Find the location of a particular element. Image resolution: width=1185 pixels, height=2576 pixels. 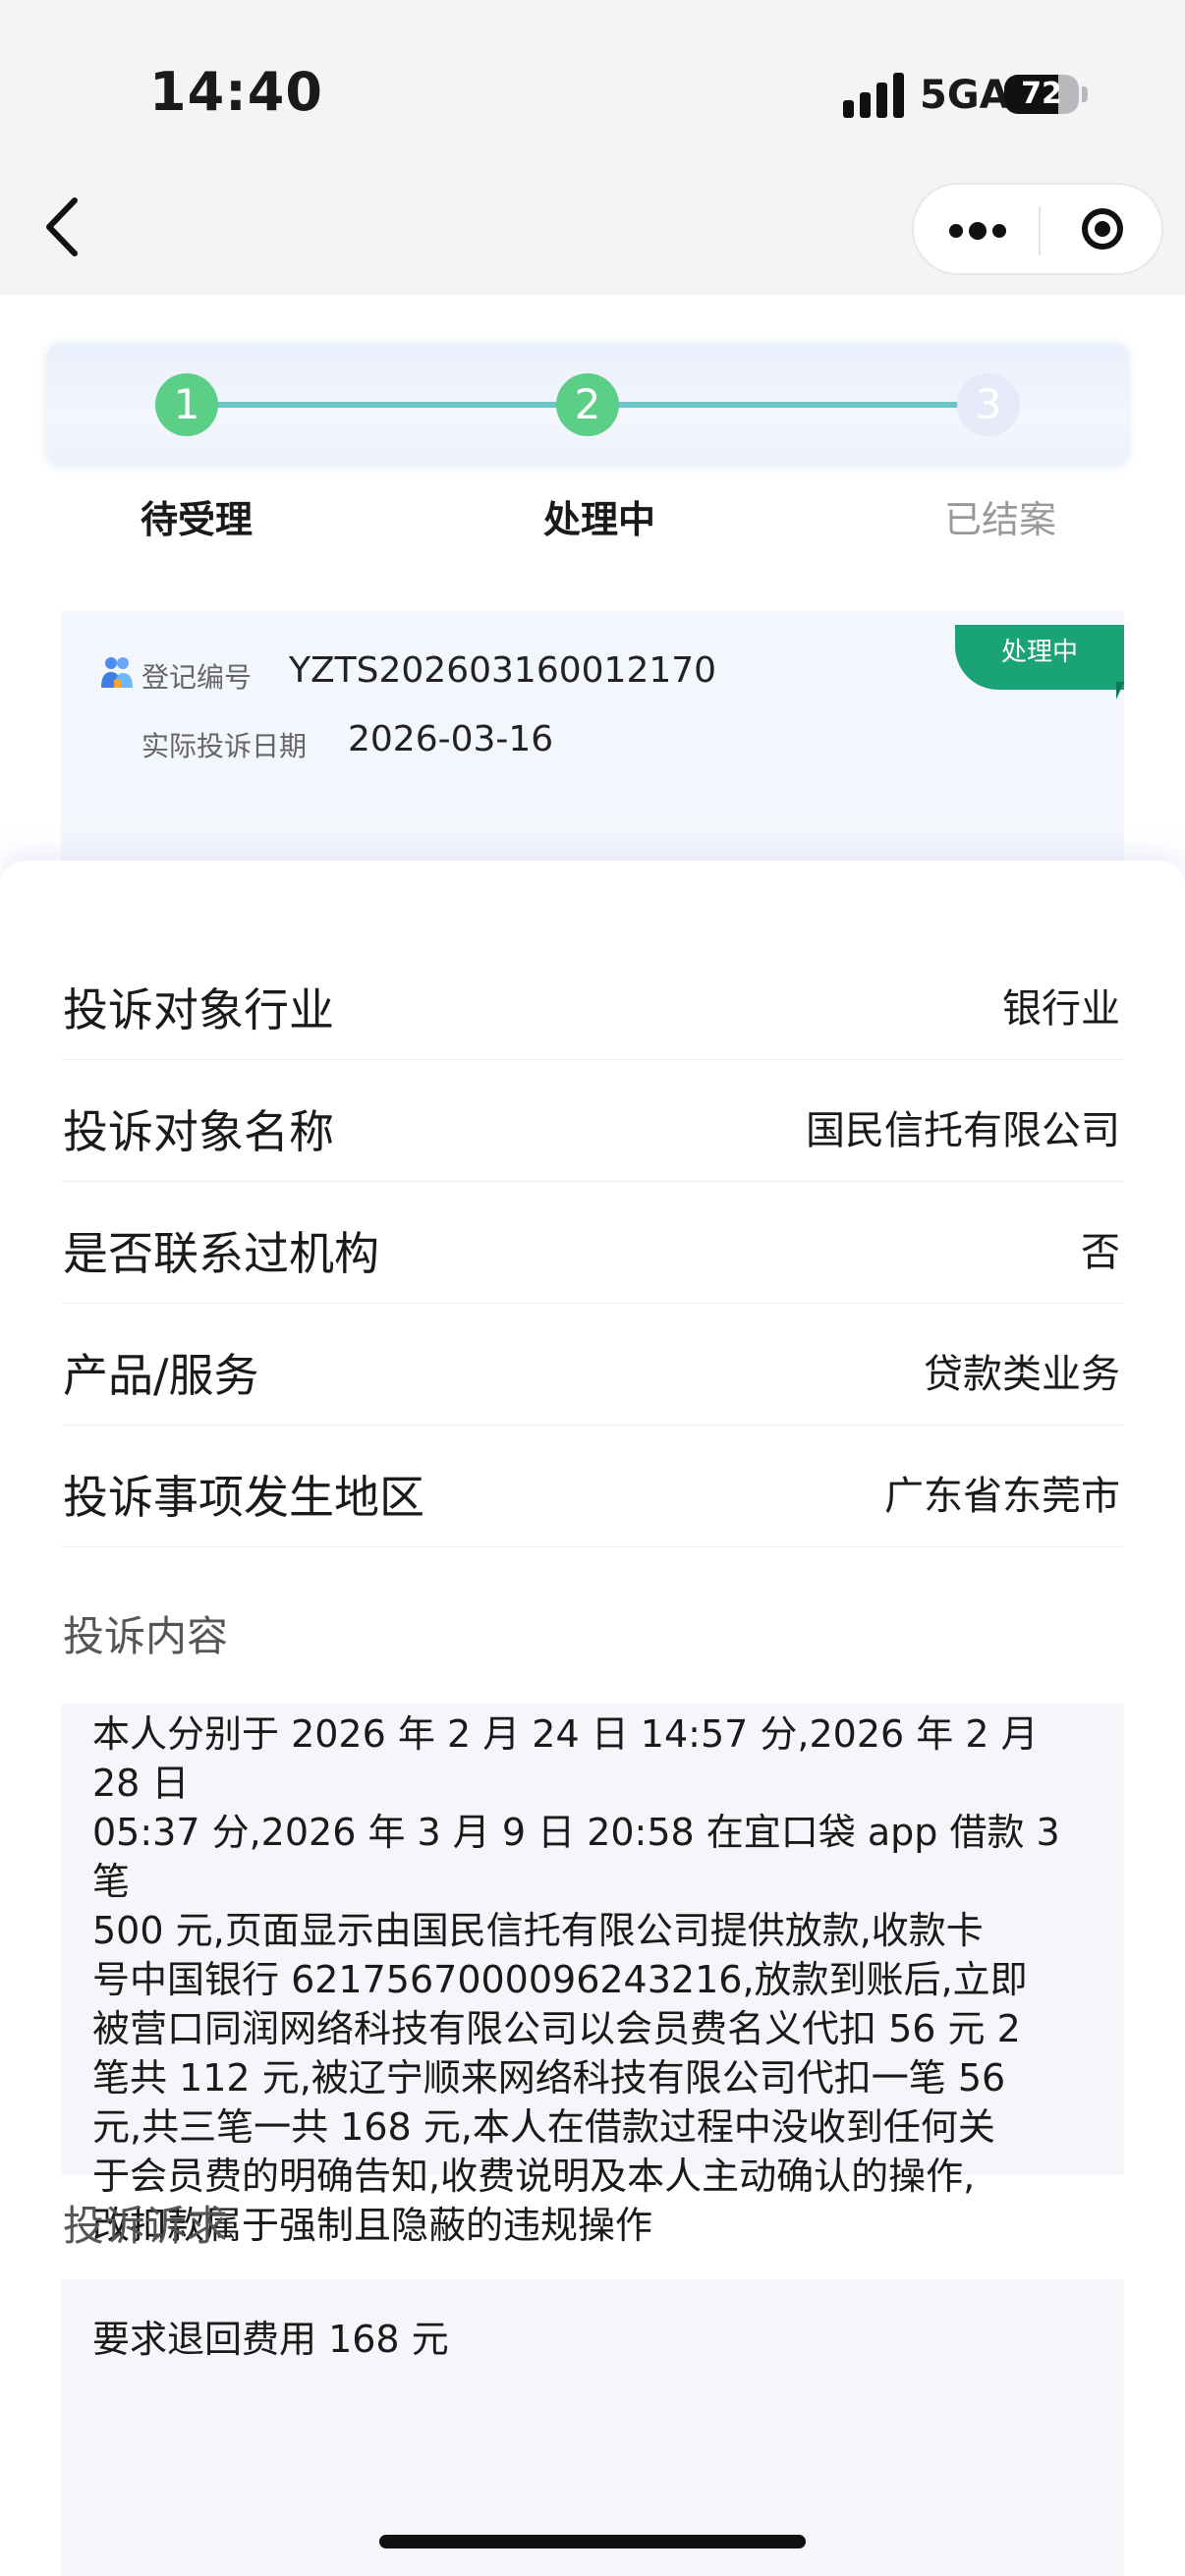

complaint-demand-box: 要求退回费用 168 元 is located at coordinates (592, 2427).